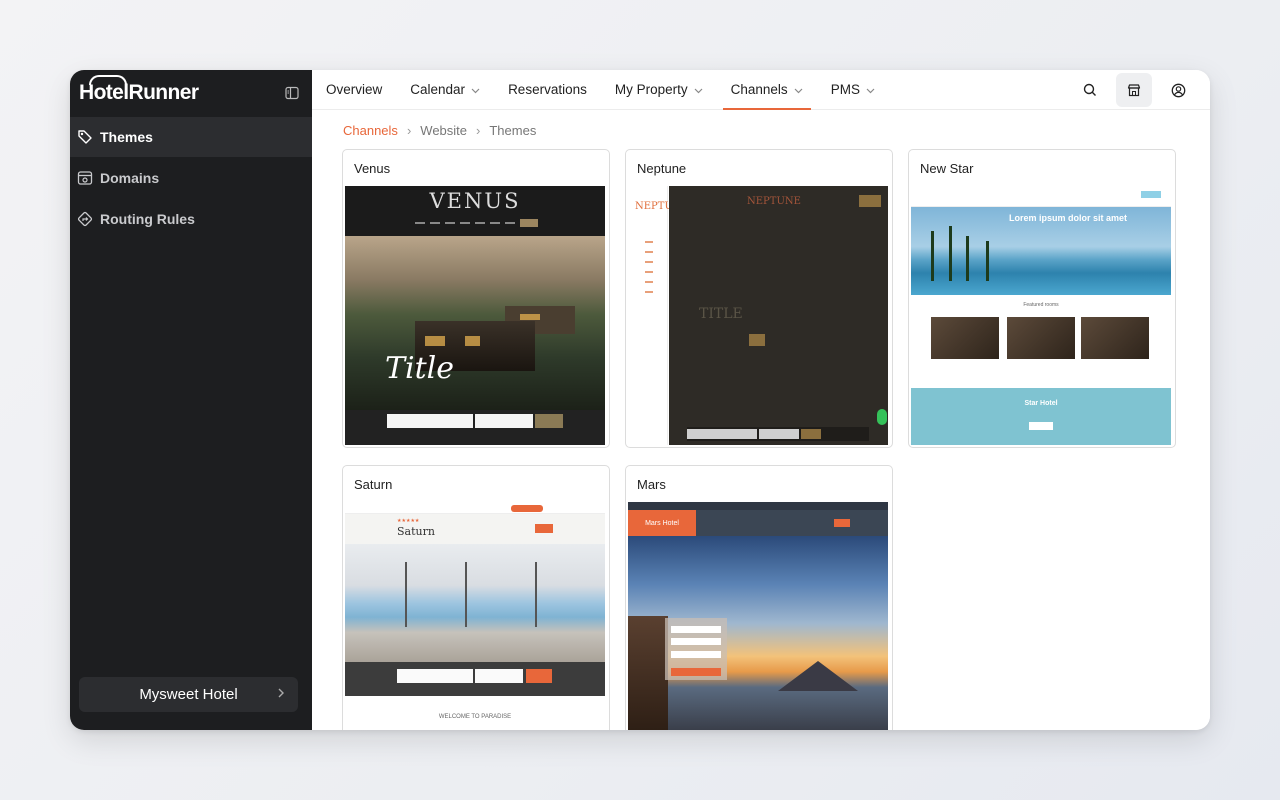  What do you see at coordinates (438, 89) in the screenshot?
I see `tab-label: Calendar` at bounding box center [438, 89].